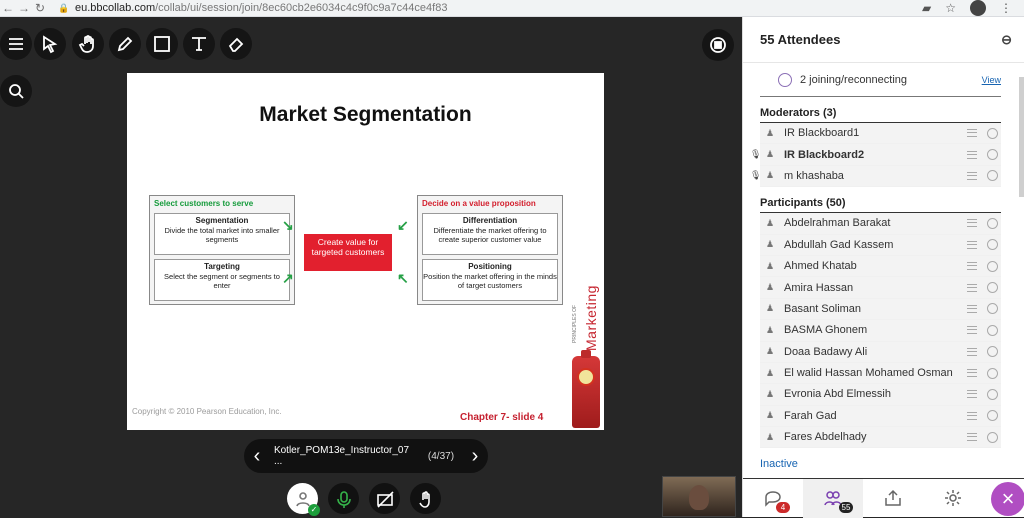  I want to click on text-tool-button, so click(199, 44).